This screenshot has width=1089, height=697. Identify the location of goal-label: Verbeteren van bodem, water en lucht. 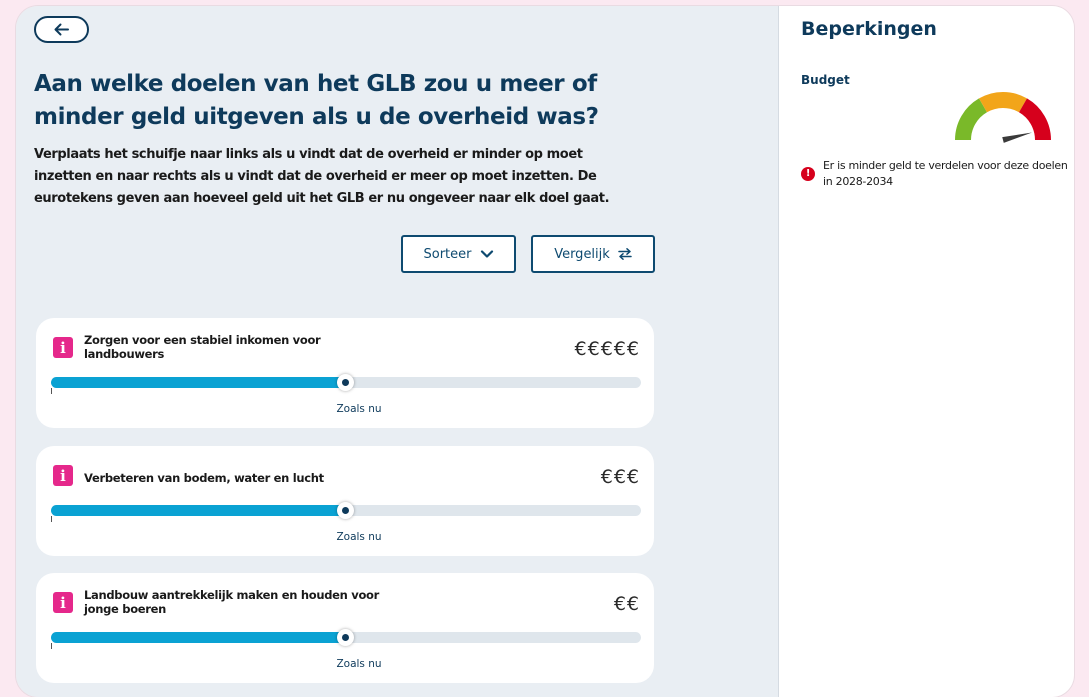
(204, 478).